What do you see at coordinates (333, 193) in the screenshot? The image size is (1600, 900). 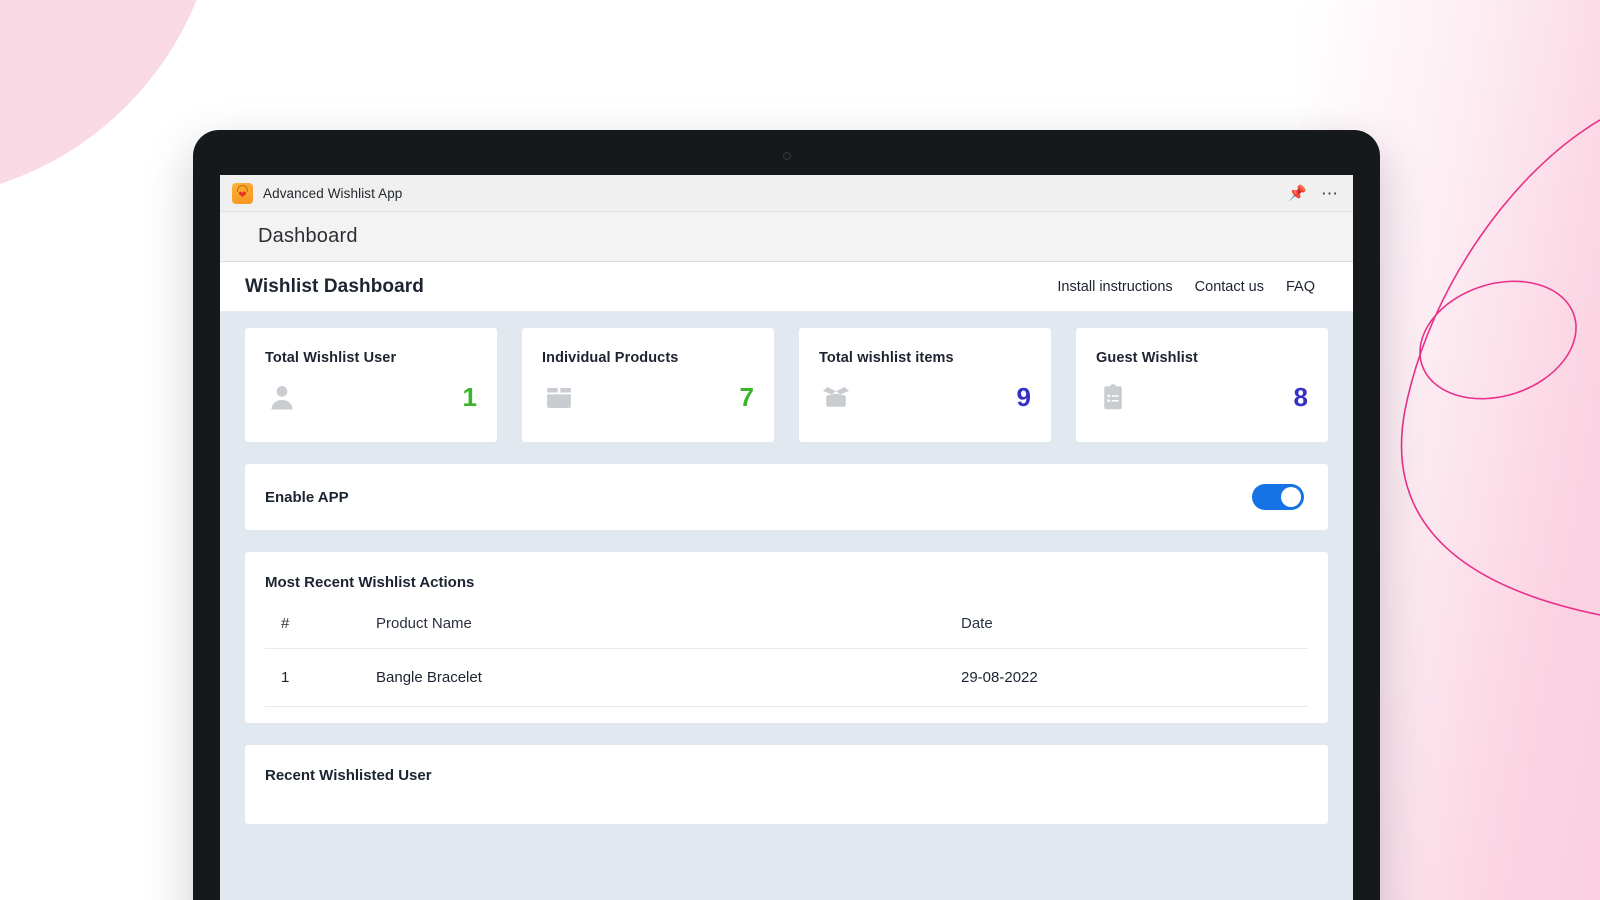 I see `app-title: Advanced Wishlist App` at bounding box center [333, 193].